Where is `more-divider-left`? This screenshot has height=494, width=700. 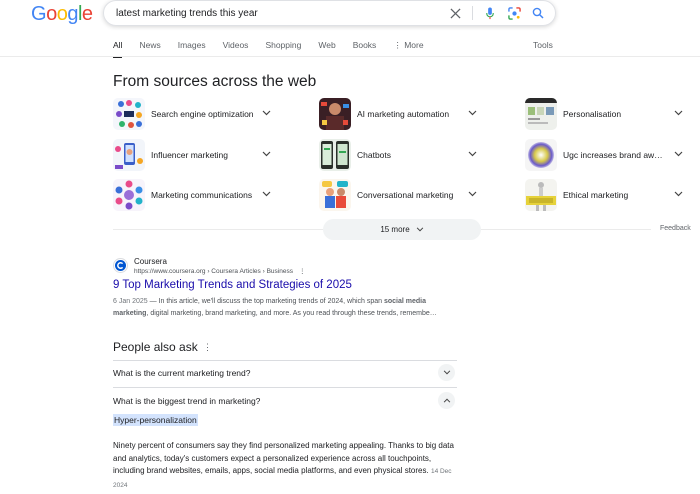
more-divider-left is located at coordinates (218, 229).